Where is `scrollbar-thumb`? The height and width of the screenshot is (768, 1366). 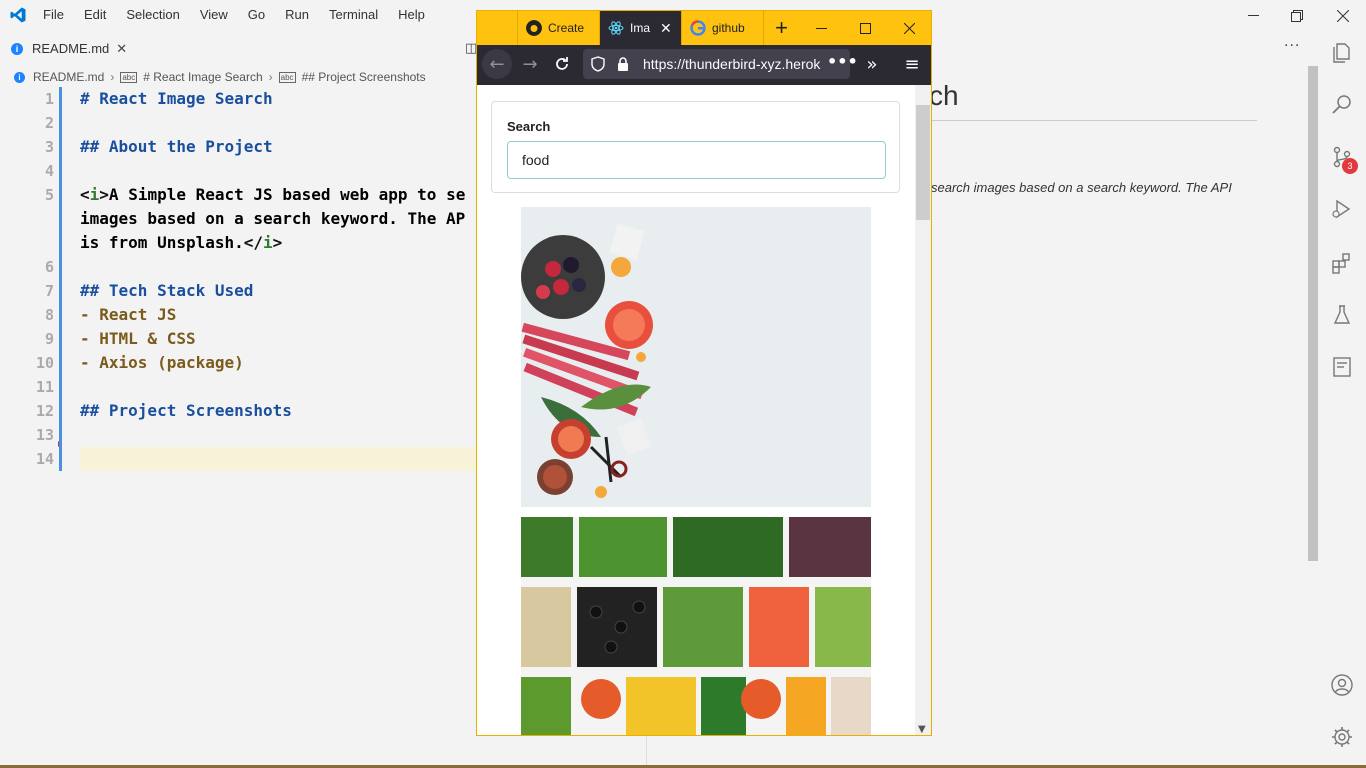
scrollbar-thumb is located at coordinates (923, 162).